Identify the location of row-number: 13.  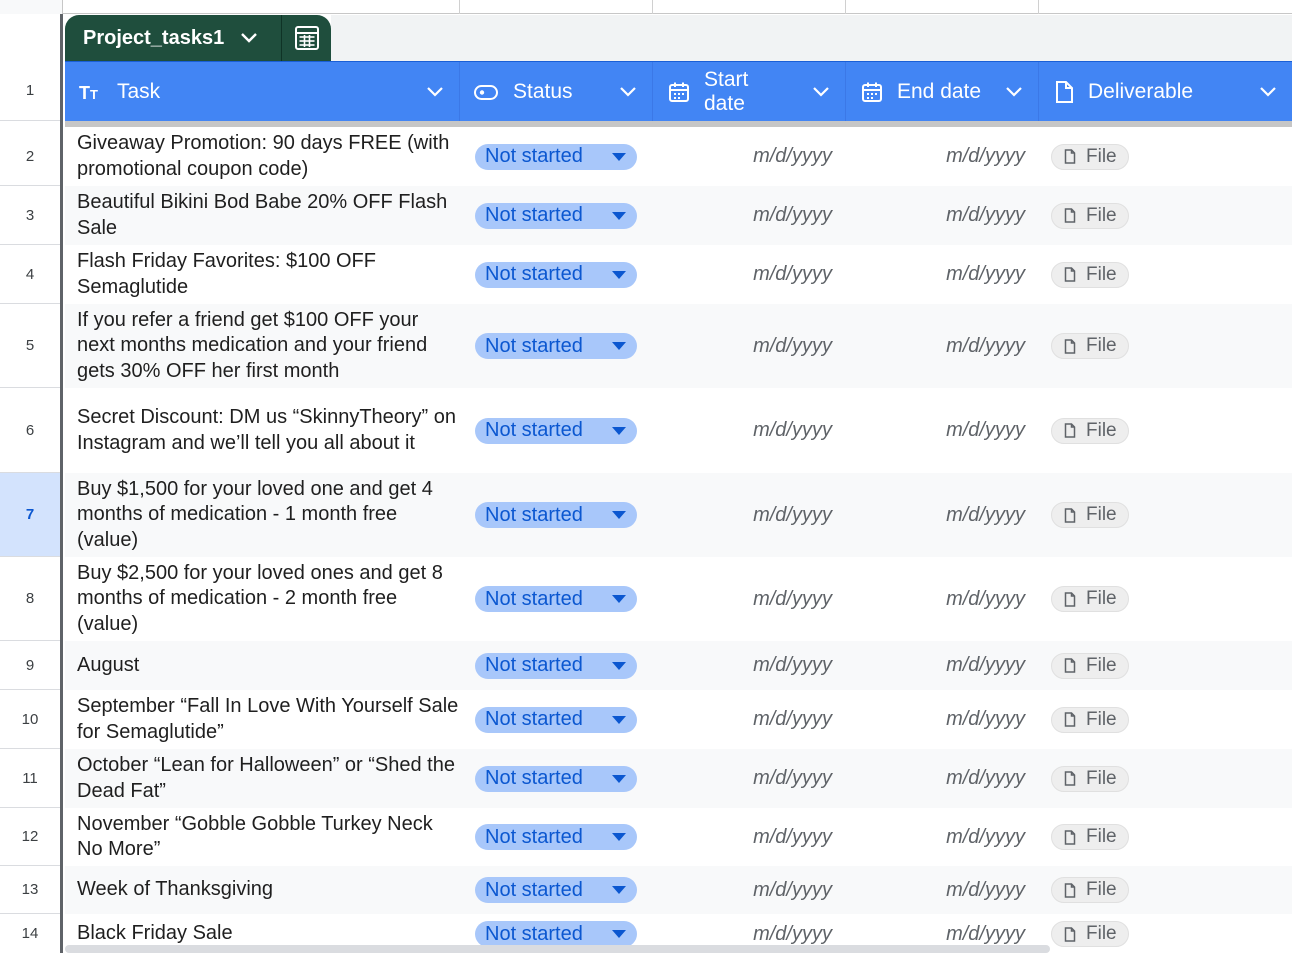
(30, 890).